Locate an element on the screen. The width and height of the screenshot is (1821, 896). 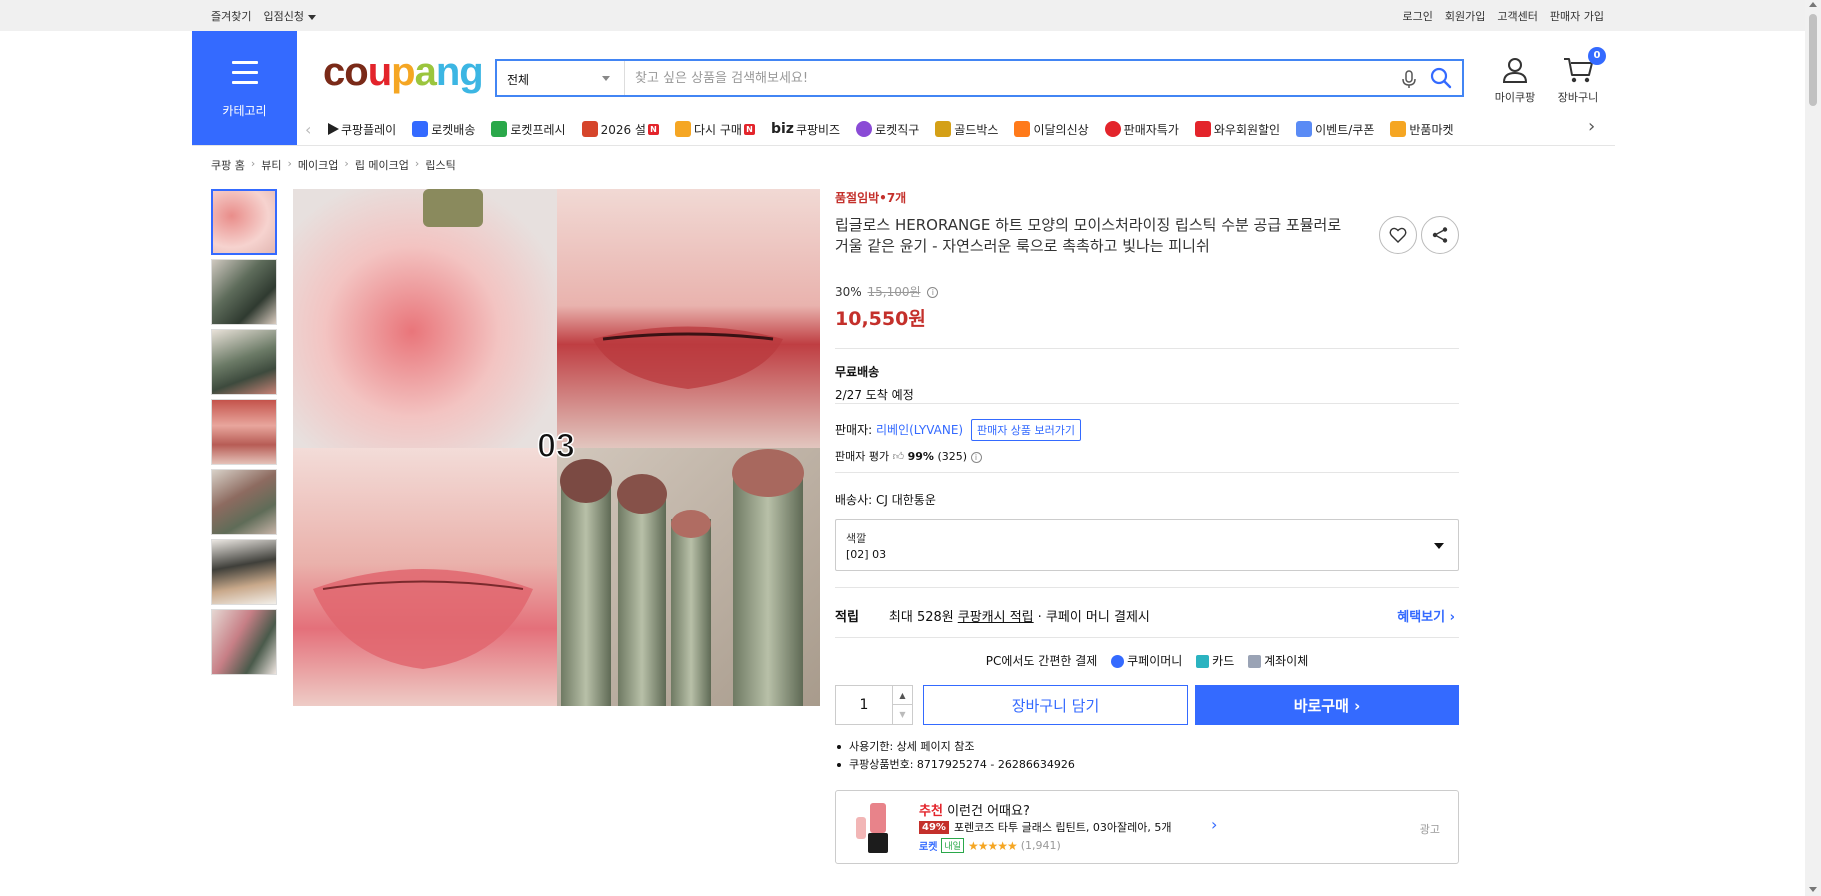
seller-signup-link: 판매자 가입 is located at coordinates (1577, 16).